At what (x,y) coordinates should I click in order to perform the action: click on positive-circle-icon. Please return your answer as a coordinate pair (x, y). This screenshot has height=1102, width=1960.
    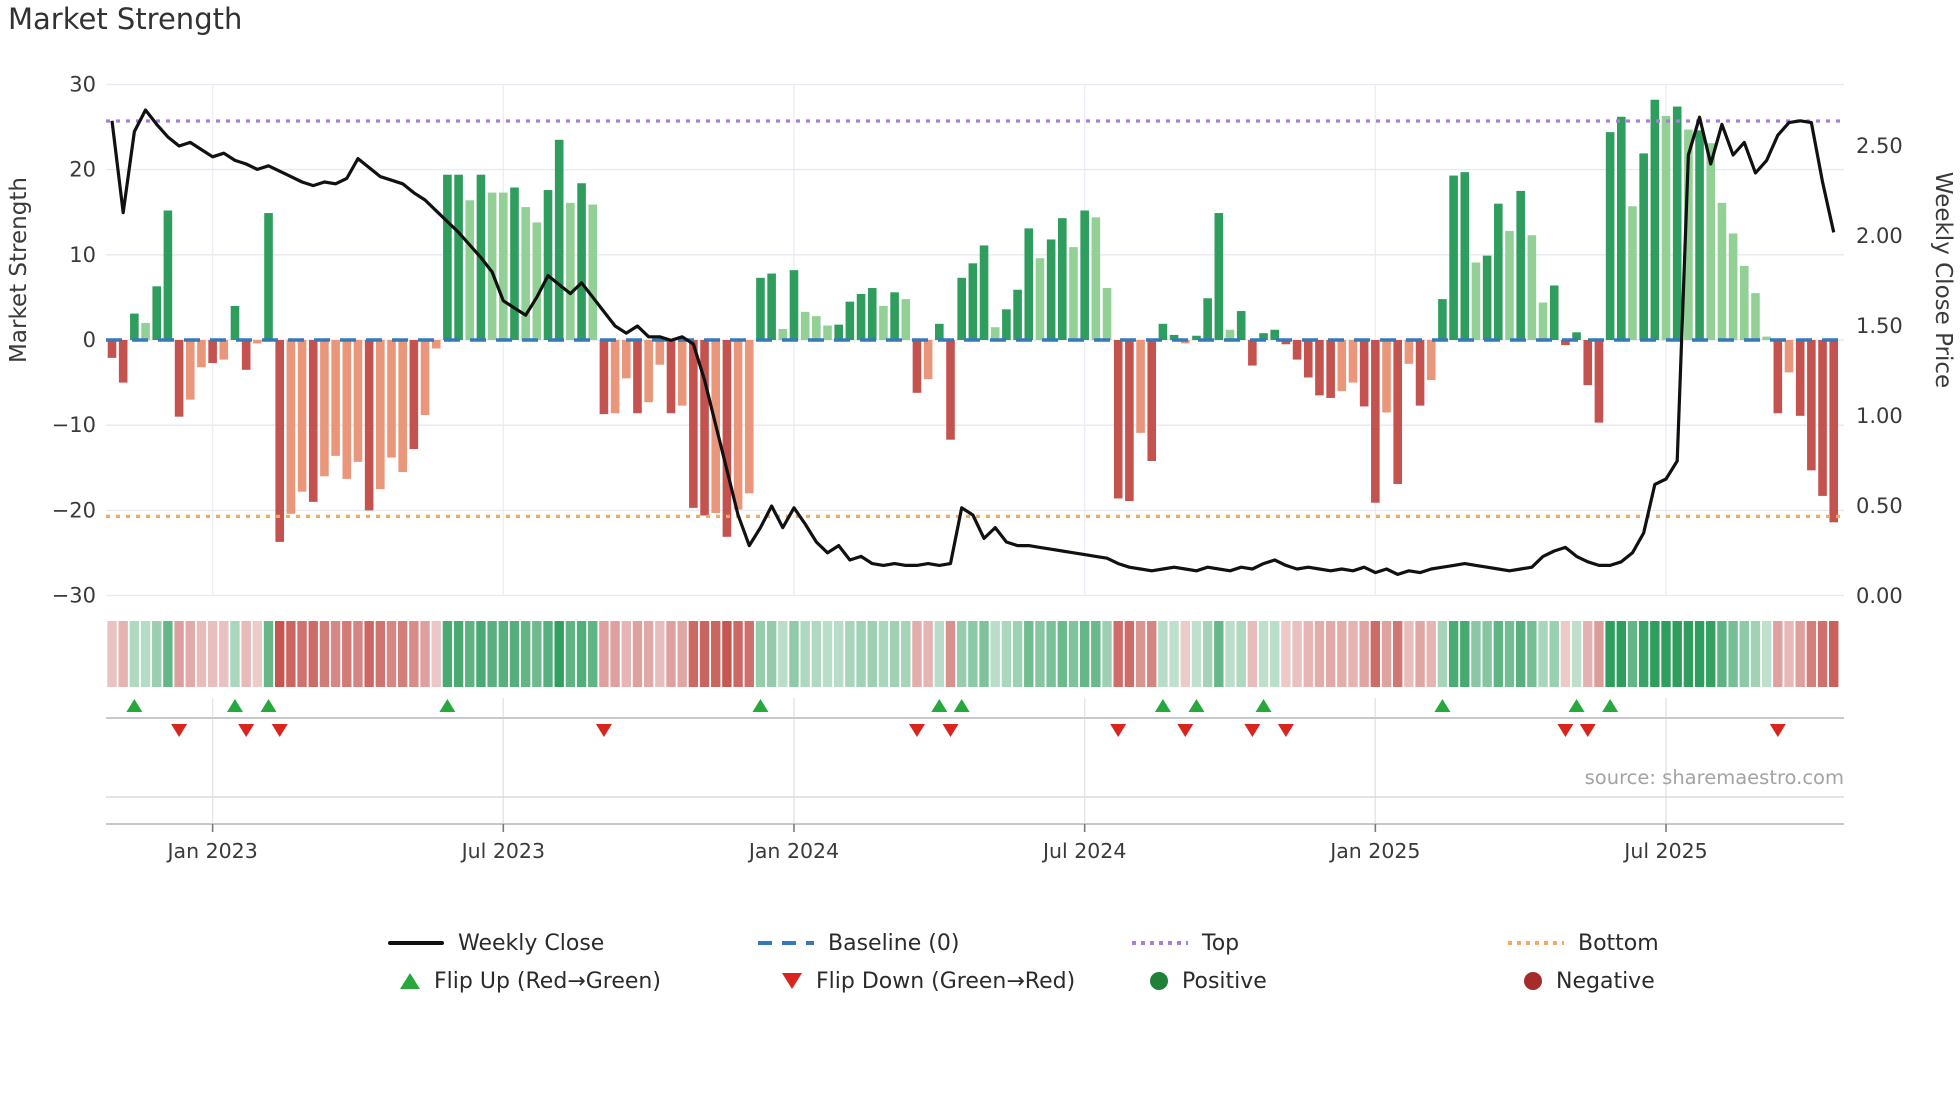
    Looking at the image, I should click on (1159, 981).